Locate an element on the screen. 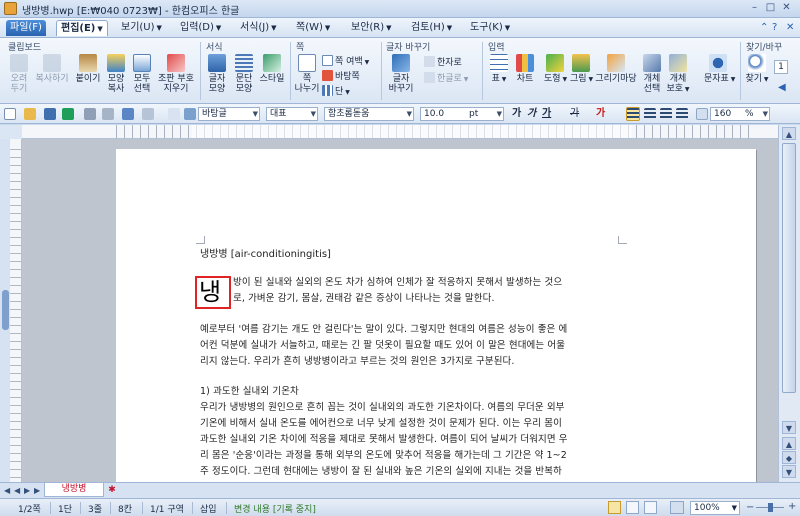  save-icon is located at coordinates (50, 114).